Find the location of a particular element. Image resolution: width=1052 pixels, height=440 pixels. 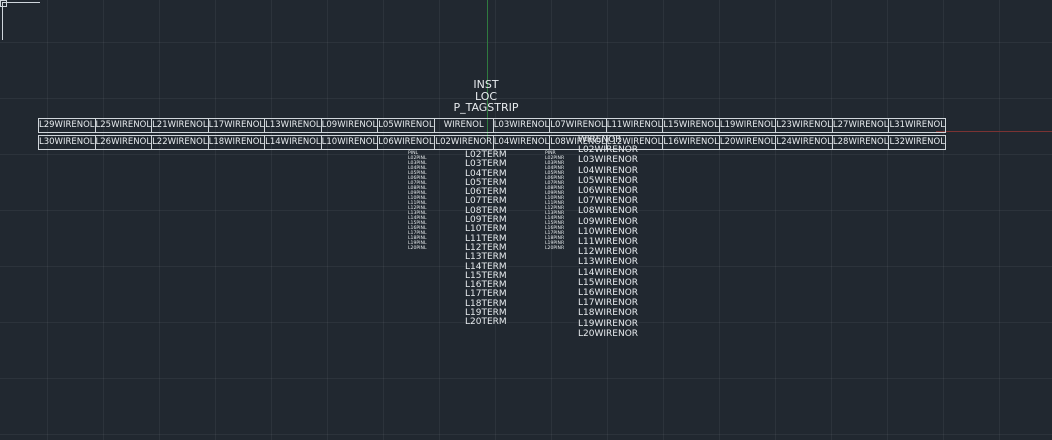

wirenor-attribute: L19WIRENOR is located at coordinates (608, 324).